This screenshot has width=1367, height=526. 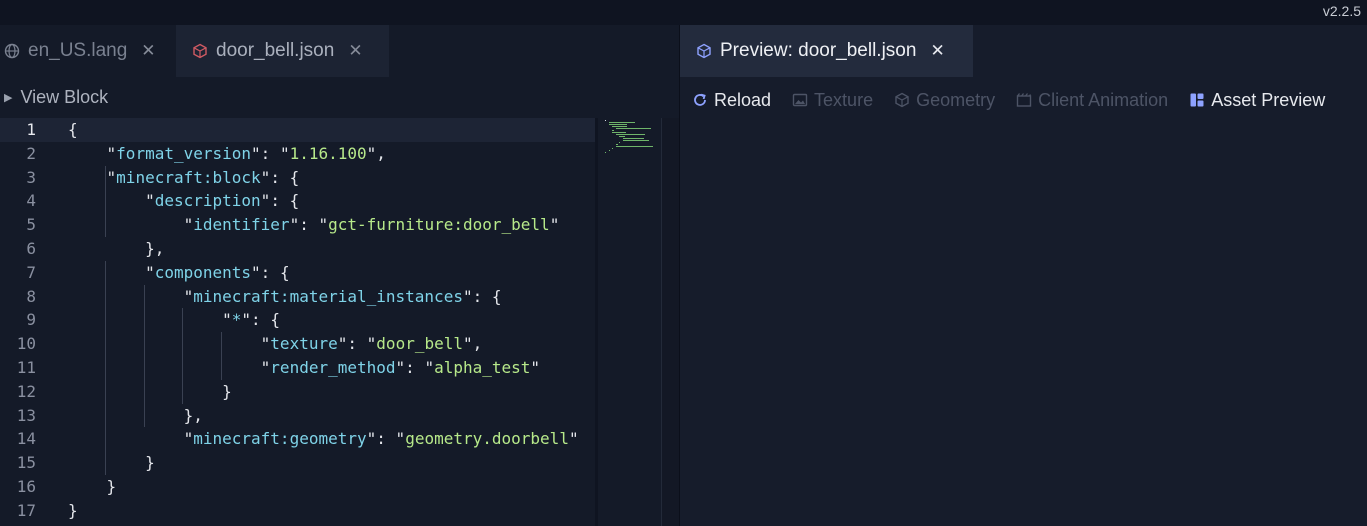 I want to click on line-number: 8, so click(x=31, y=296).